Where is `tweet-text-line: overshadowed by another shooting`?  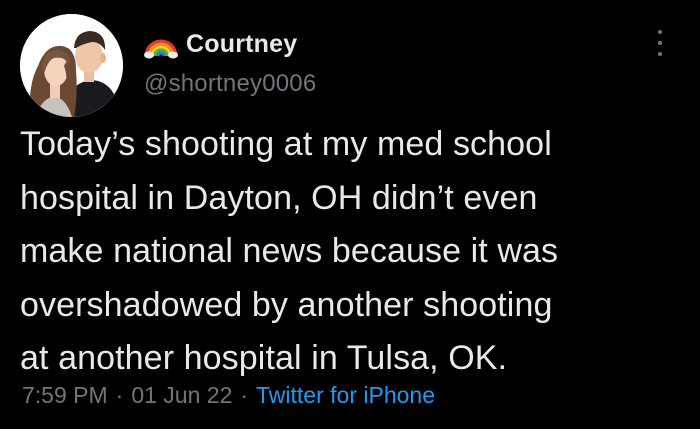
tweet-text-line: overshadowed by another shooting is located at coordinates (286, 304).